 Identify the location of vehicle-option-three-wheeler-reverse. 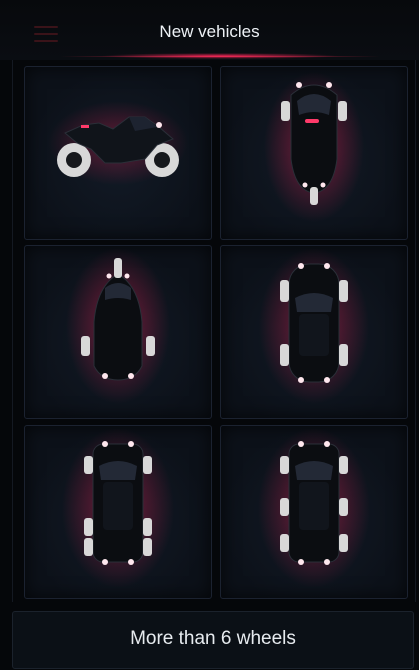
(314, 153).